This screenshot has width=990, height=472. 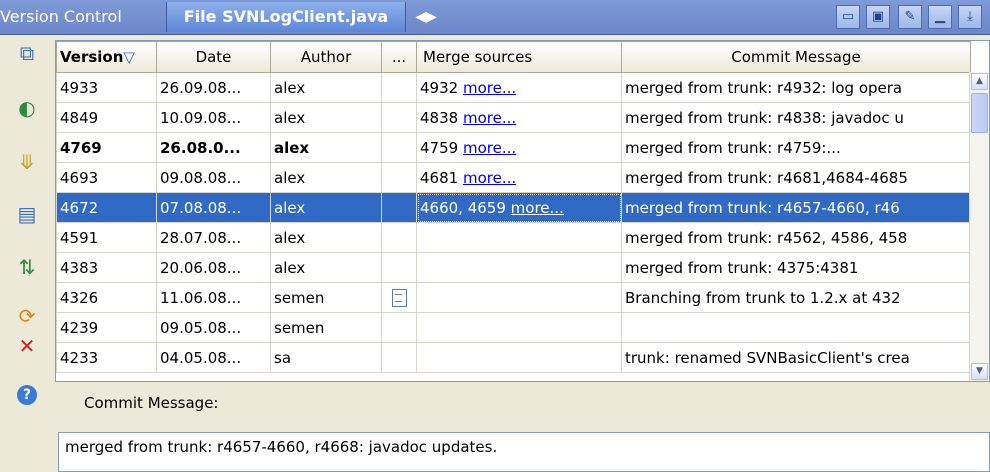 I want to click on sort-descending-icon: ▽, so click(x=129, y=57).